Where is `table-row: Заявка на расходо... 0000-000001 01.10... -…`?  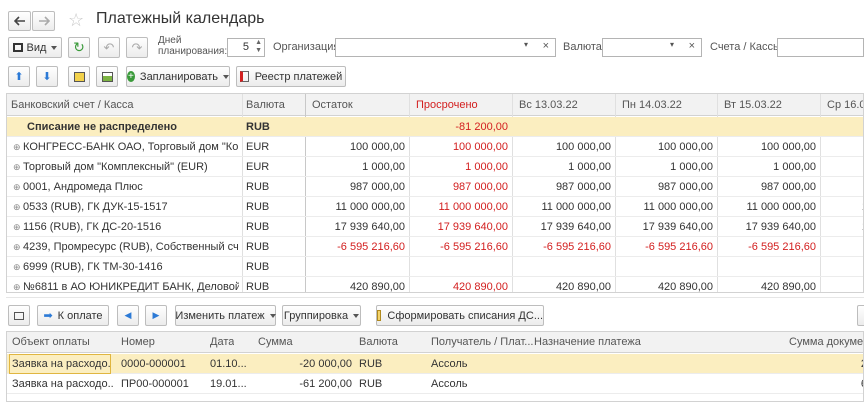
table-row: Заявка на расходо... 0000-000001 01.10... -… is located at coordinates (435, 364).